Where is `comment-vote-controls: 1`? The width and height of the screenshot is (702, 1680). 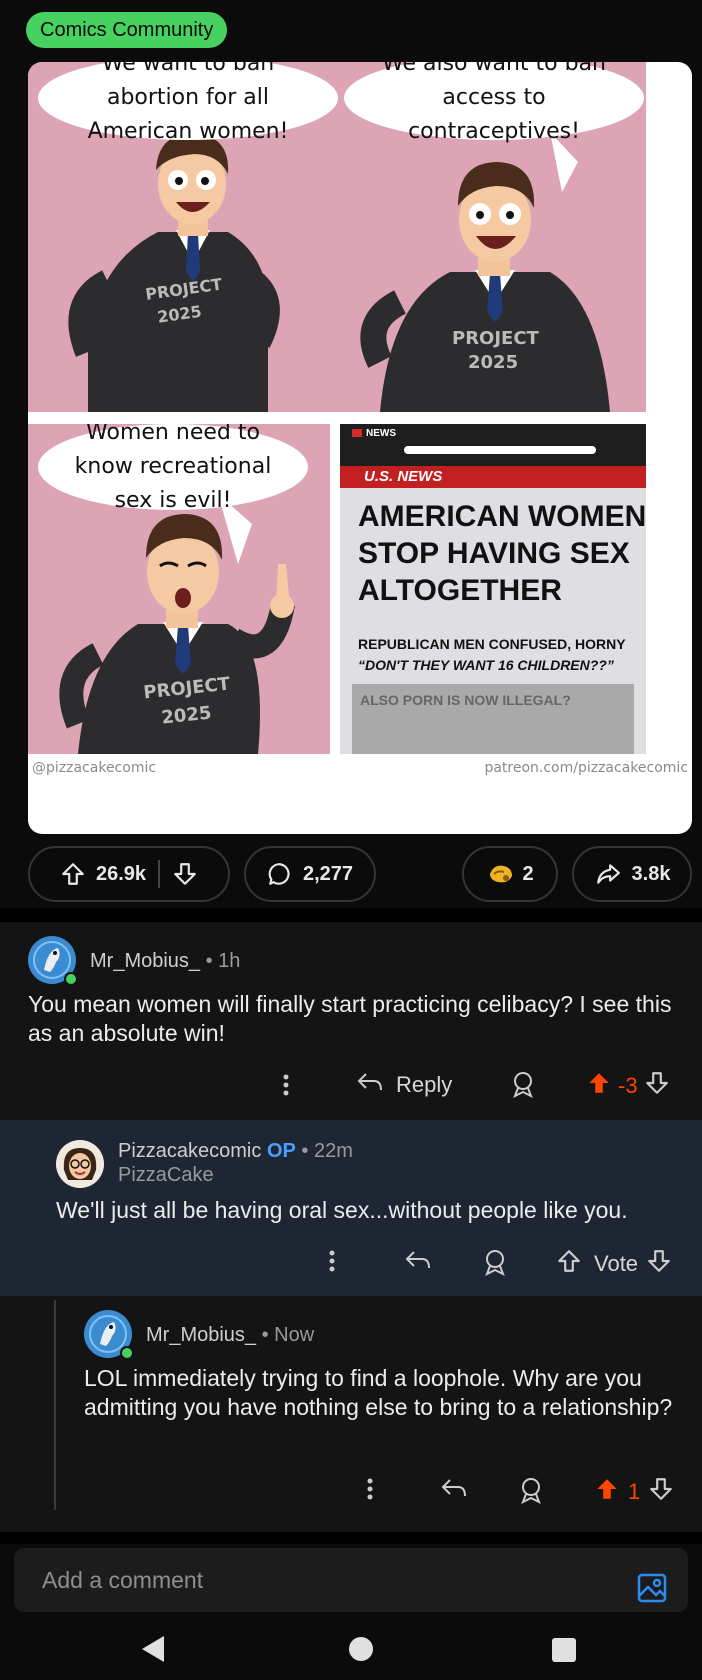 comment-vote-controls: 1 is located at coordinates (634, 1492).